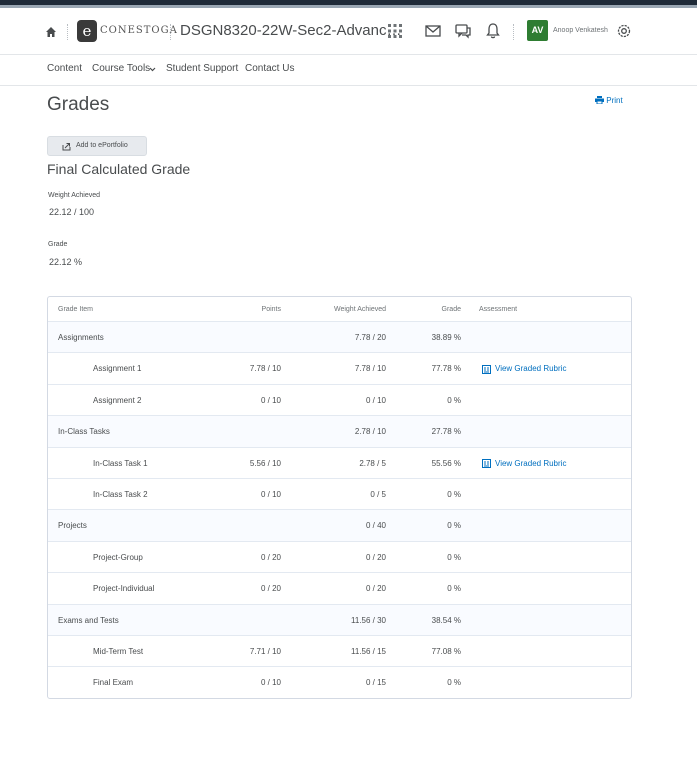  Describe the element at coordinates (78, 104) in the screenshot. I see `page-title: Grades` at that location.